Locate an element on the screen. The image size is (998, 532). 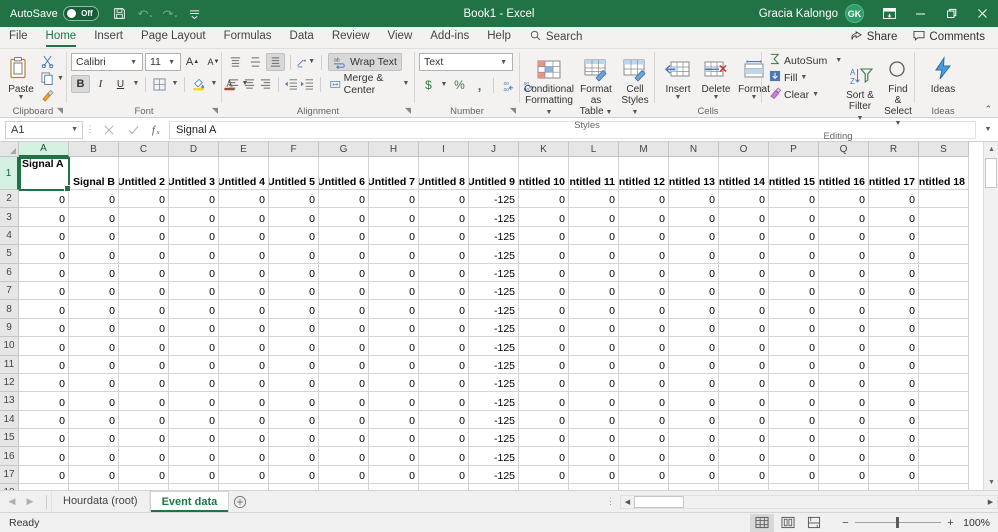
cell-styles-button: Cell Styles ▼ is located at coordinates (635, 85).